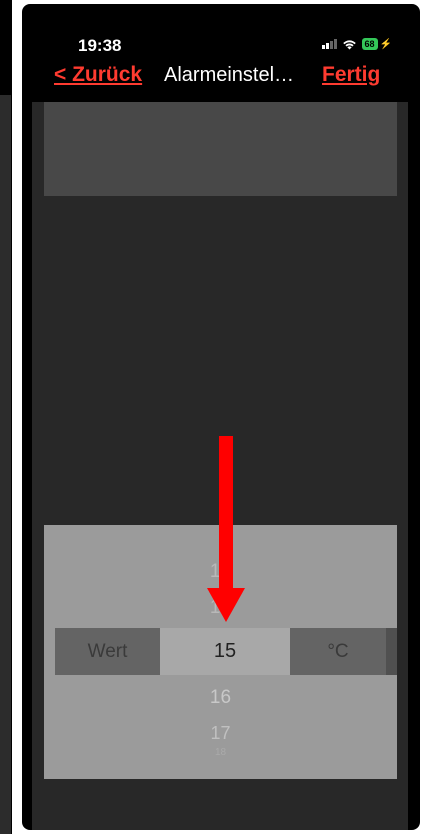  Describe the element at coordinates (220, 698) in the screenshot. I see `picker-option: 16` at that location.